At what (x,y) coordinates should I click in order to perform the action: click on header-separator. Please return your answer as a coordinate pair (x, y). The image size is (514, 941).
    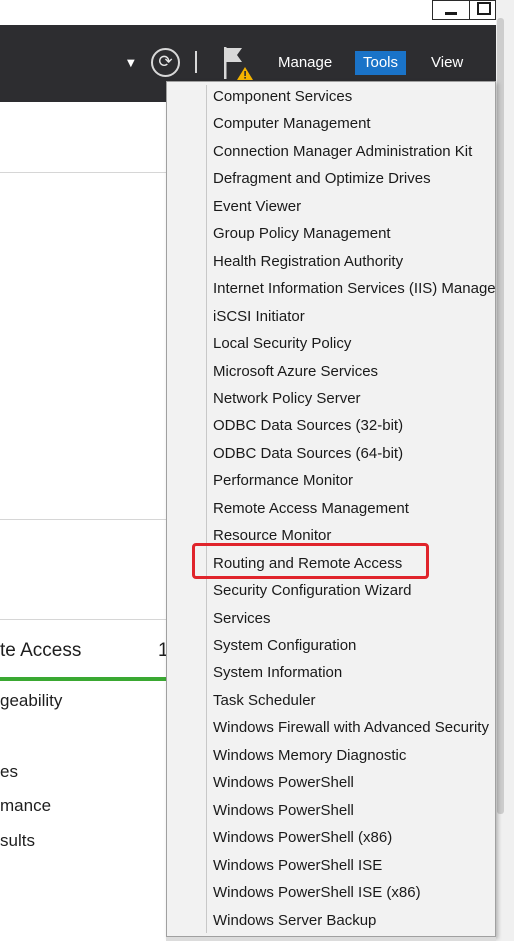
    Looking at the image, I should click on (196, 62).